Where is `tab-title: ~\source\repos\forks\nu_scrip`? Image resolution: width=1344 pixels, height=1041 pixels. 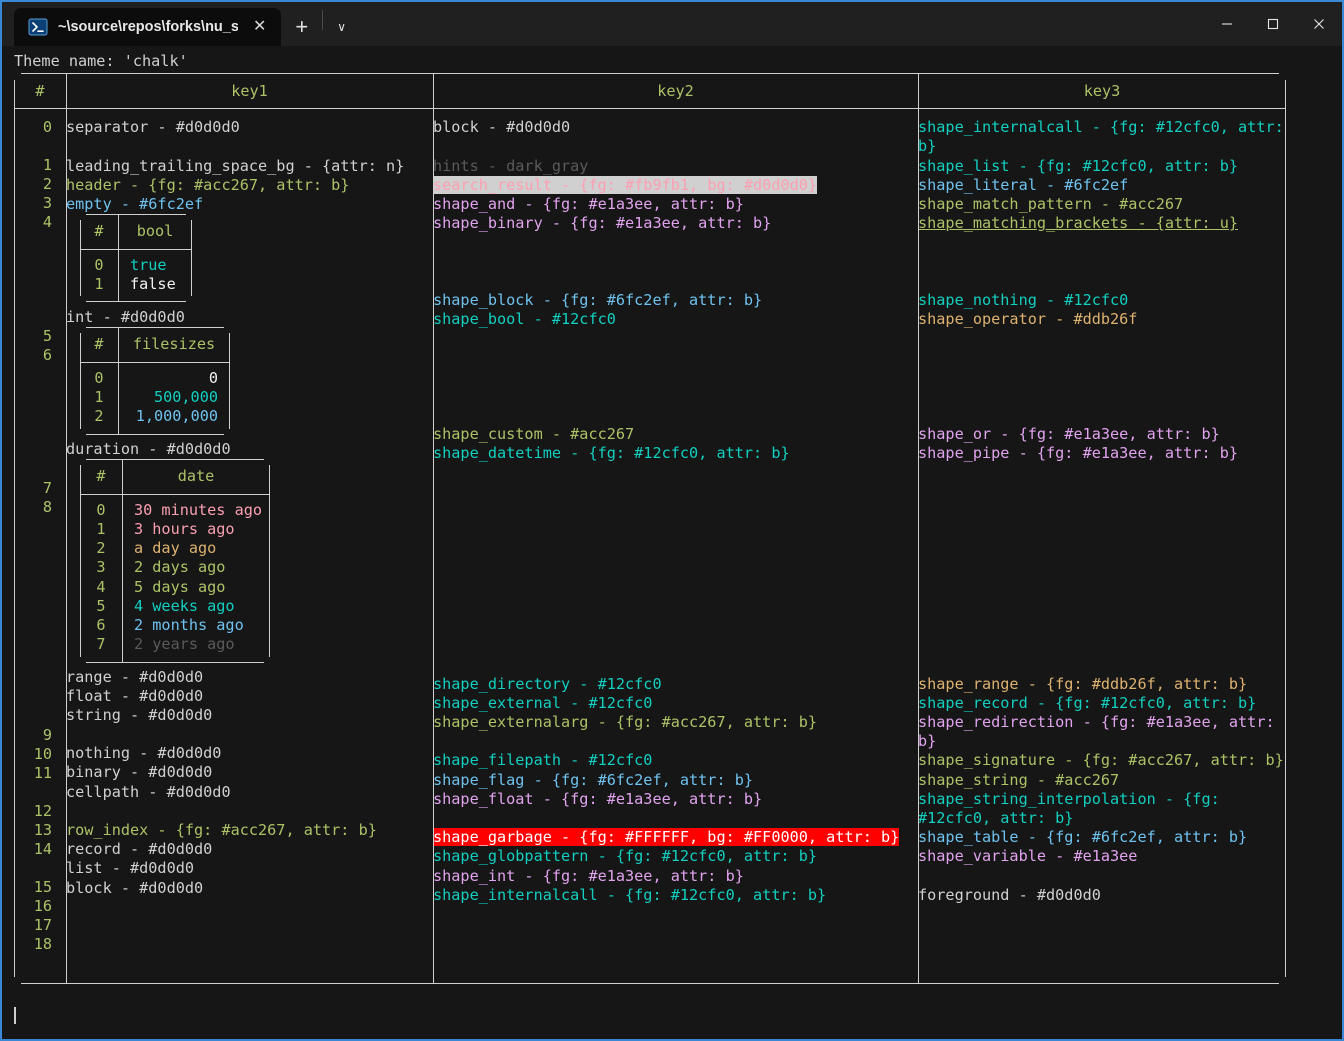
tab-title: ~\source\repos\forks\nu_scrip is located at coordinates (148, 27).